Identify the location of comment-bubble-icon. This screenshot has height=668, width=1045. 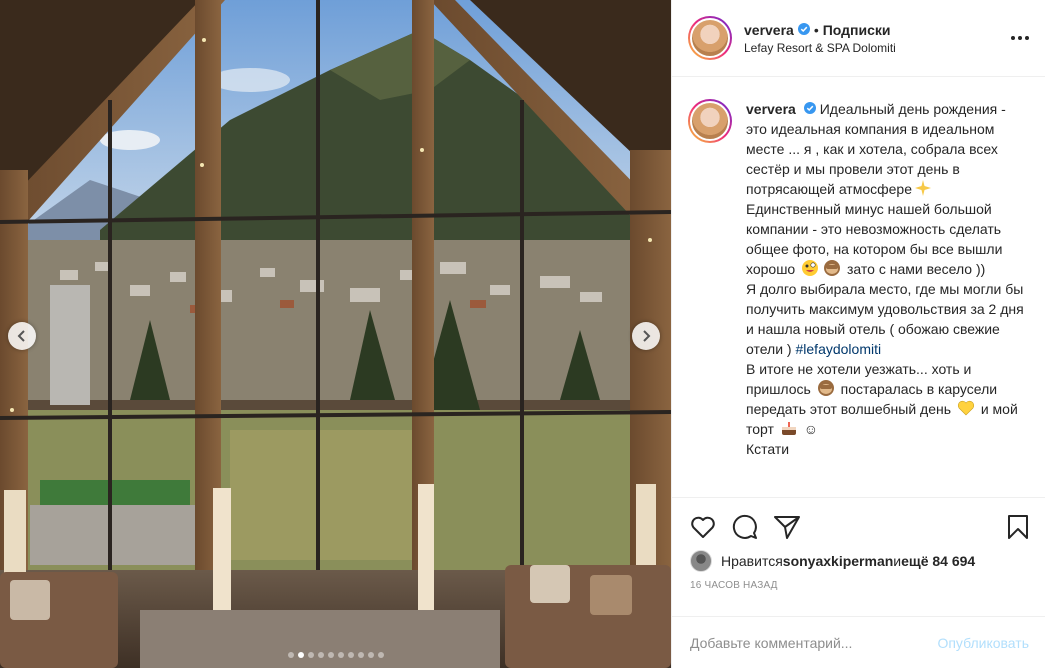
(744, 526).